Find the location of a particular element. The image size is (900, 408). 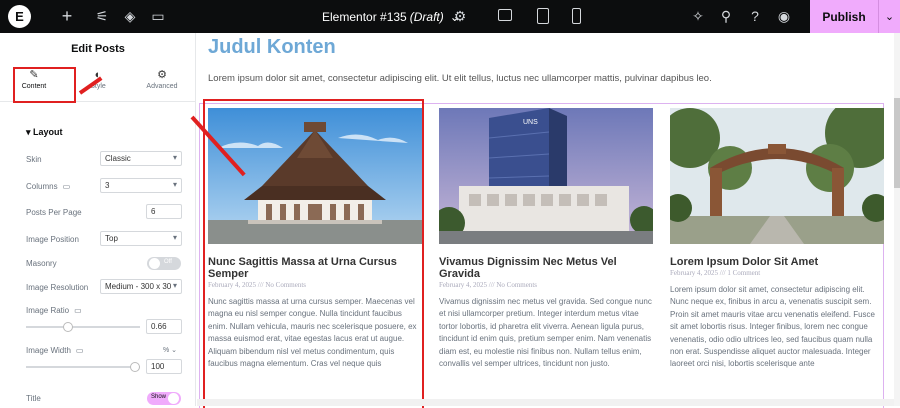

post-title: Vivamus Dignissim Nec Metus Vel Gravida is located at coordinates (546, 268).